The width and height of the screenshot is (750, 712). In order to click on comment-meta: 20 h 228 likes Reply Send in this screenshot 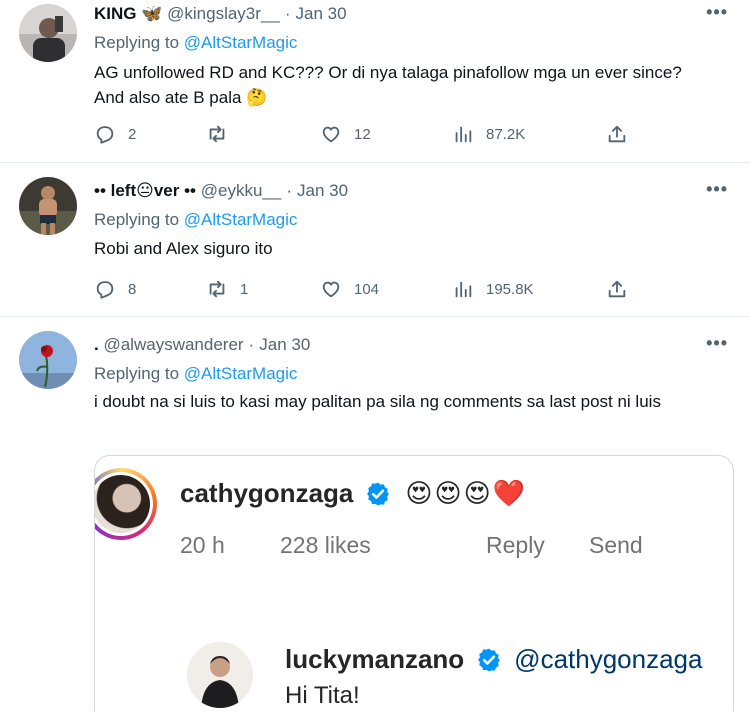, I will do `click(411, 545)`.